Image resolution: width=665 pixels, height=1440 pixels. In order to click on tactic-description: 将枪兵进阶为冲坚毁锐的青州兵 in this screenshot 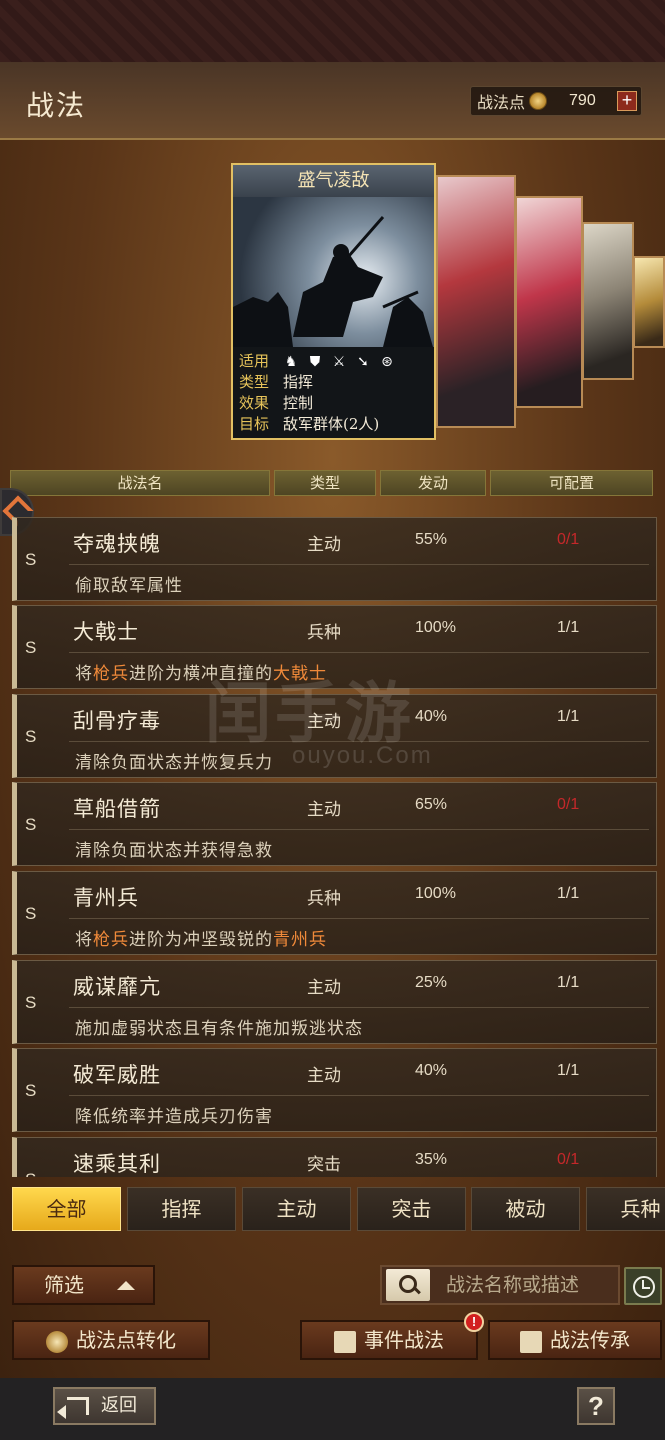, I will do `click(201, 937)`.